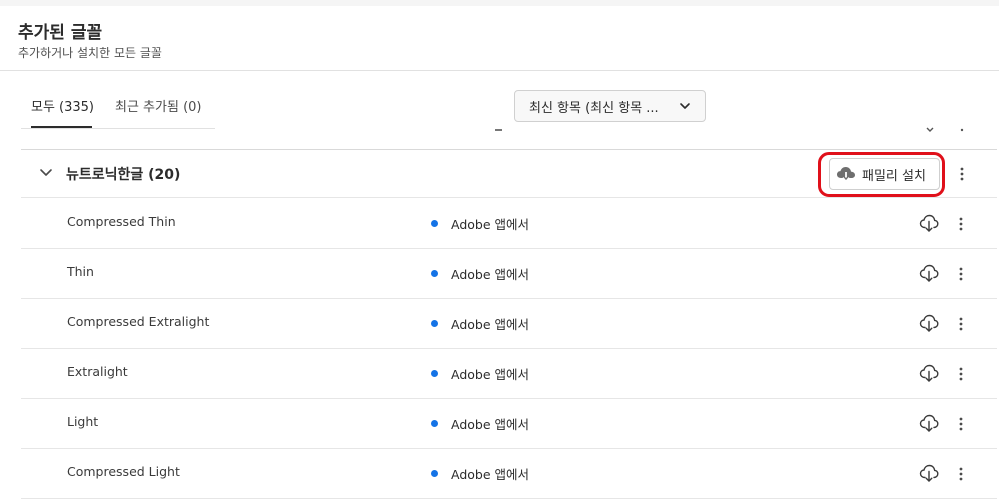  Describe the element at coordinates (121, 221) in the screenshot. I see `font-style-name: Compressed Thin` at that location.